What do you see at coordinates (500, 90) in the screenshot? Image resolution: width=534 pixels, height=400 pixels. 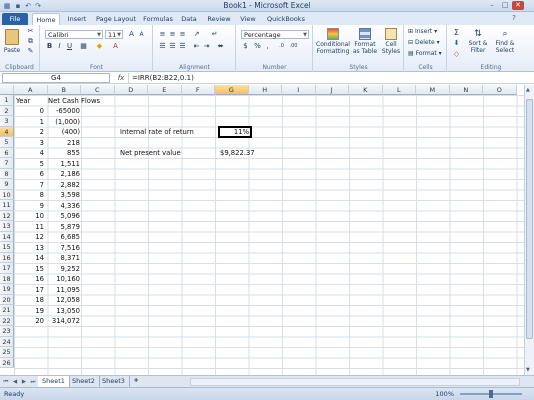 I see `column-header-o: O` at bounding box center [500, 90].